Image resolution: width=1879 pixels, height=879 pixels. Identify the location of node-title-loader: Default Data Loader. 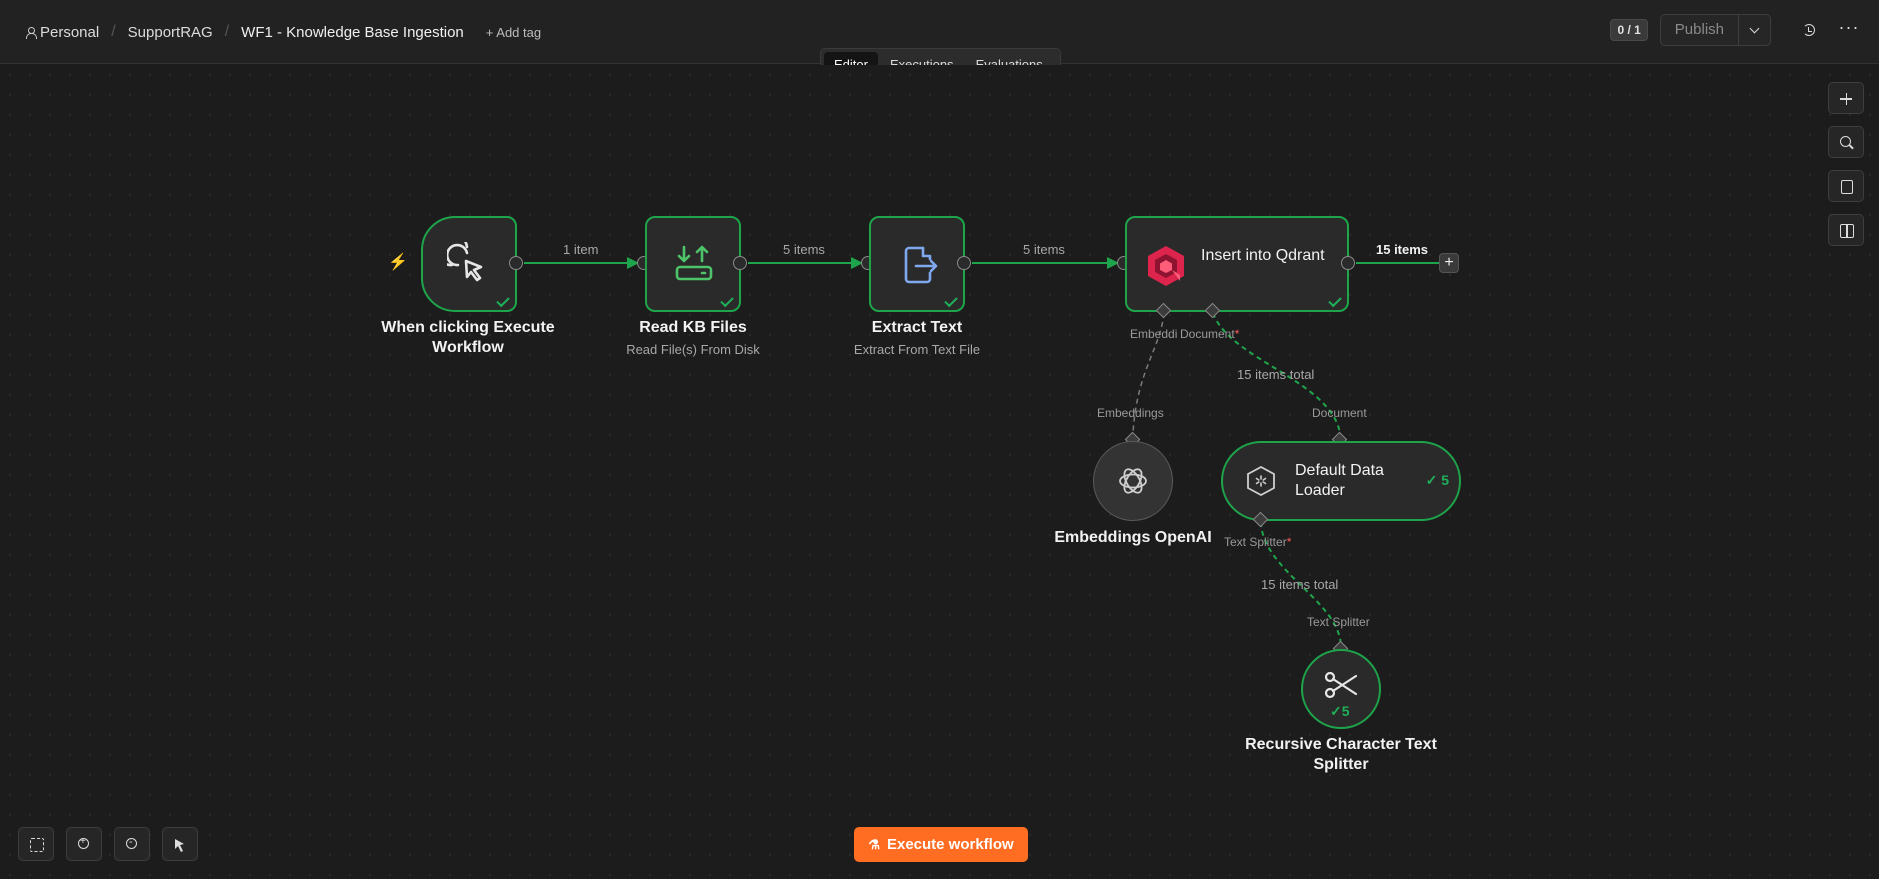
(1339, 480).